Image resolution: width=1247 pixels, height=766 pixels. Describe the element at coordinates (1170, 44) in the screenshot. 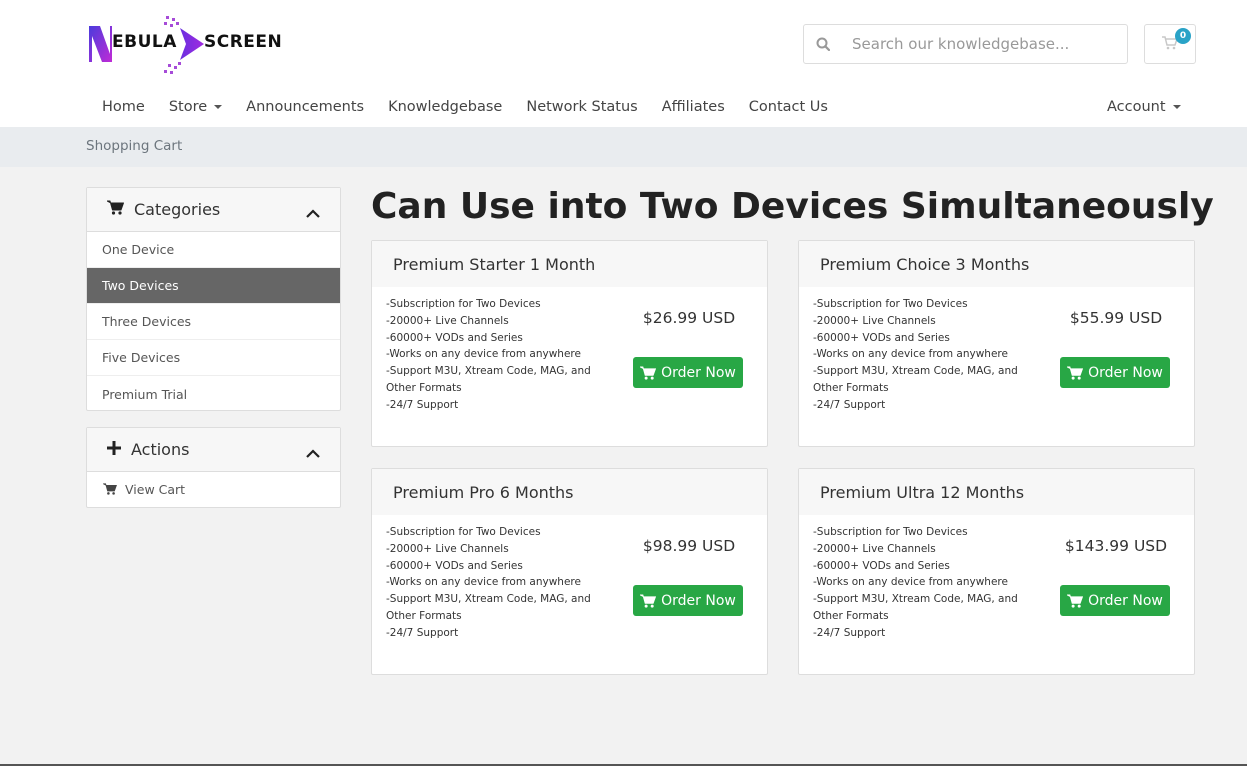

I see `cart-button: 0` at that location.